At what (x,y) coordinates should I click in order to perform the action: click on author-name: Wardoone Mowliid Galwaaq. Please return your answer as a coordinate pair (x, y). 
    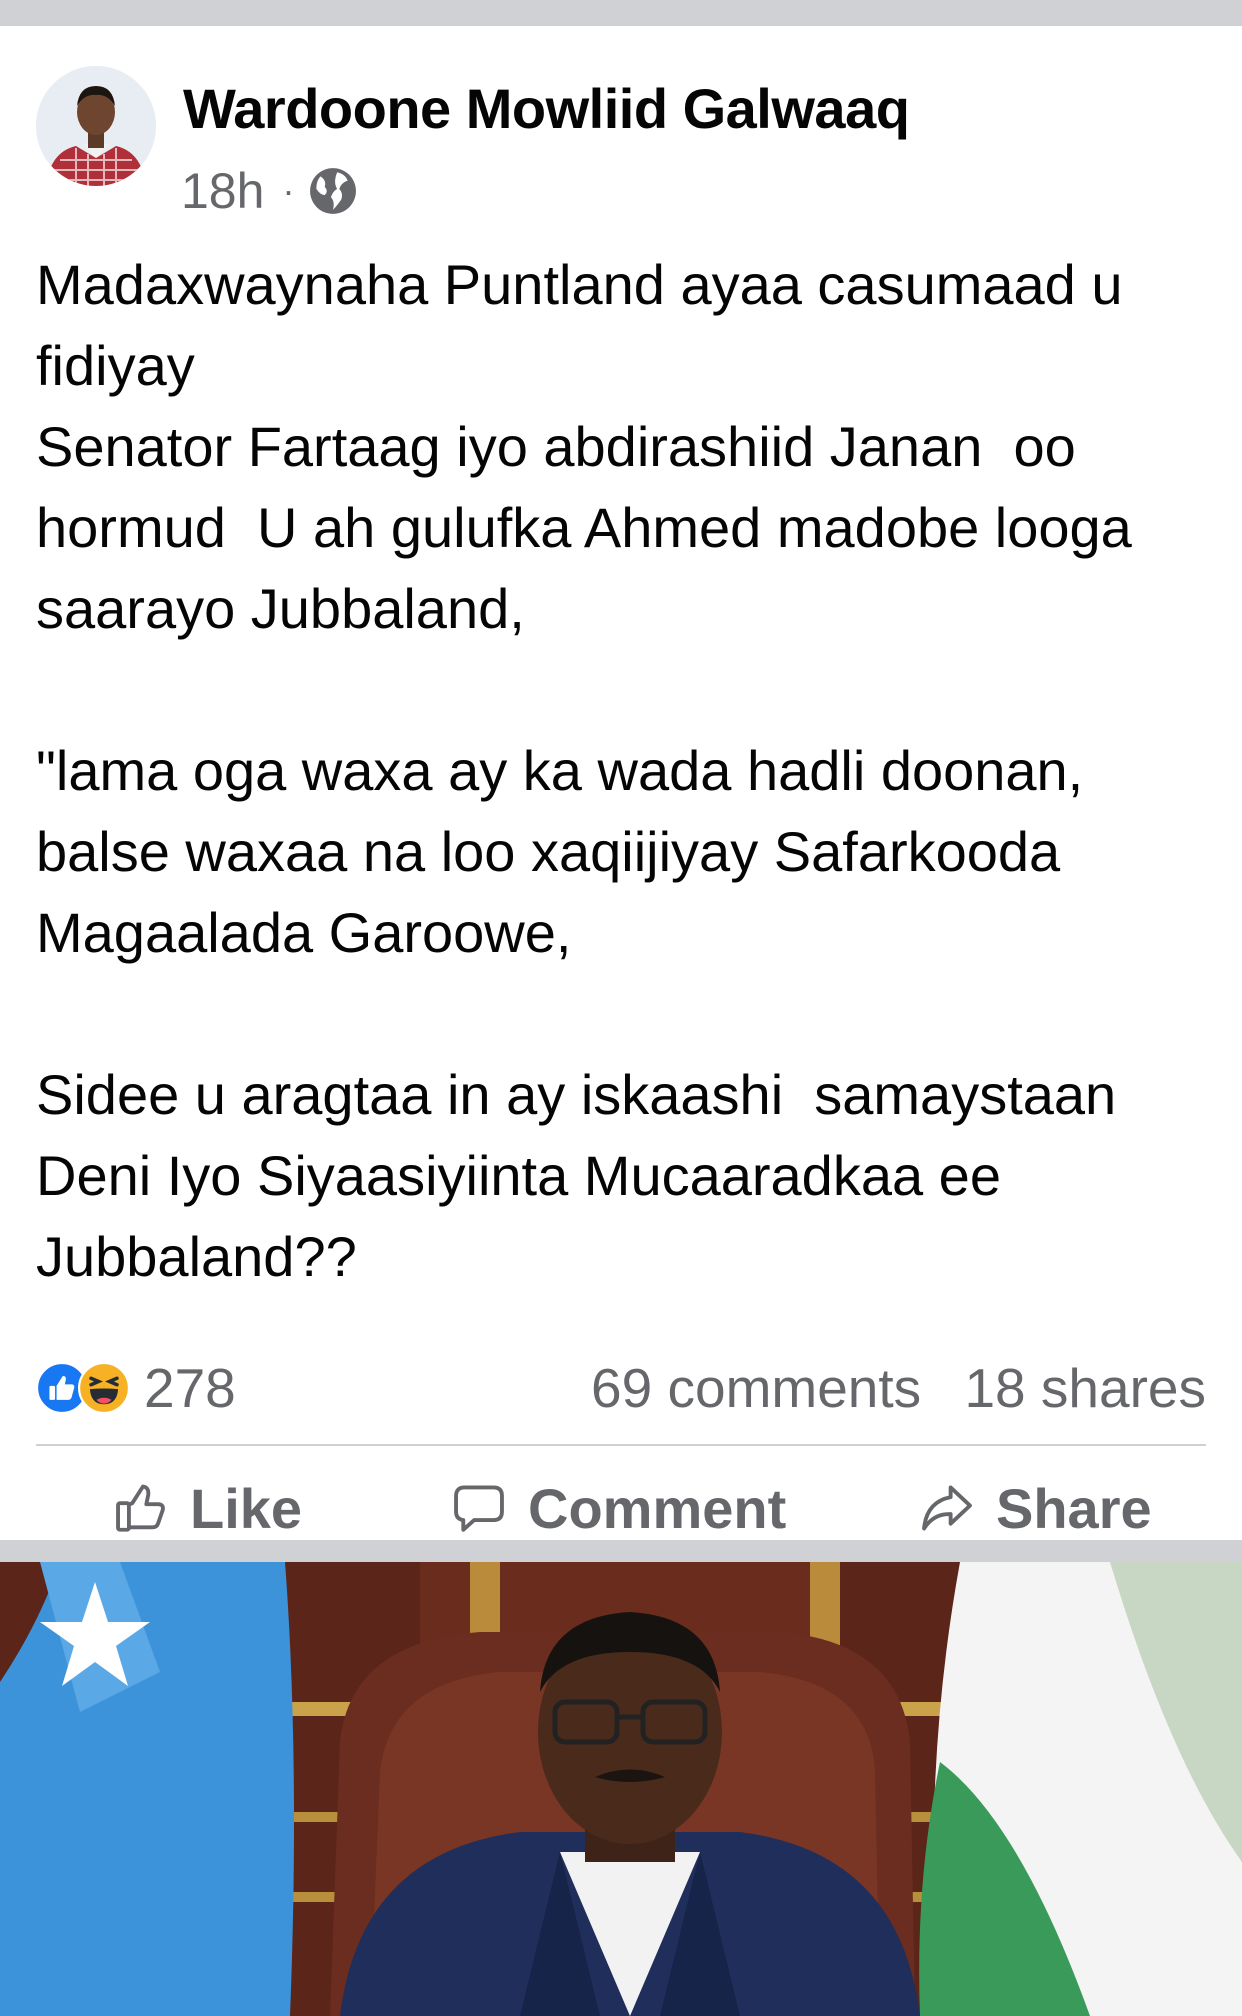
    Looking at the image, I should click on (546, 108).